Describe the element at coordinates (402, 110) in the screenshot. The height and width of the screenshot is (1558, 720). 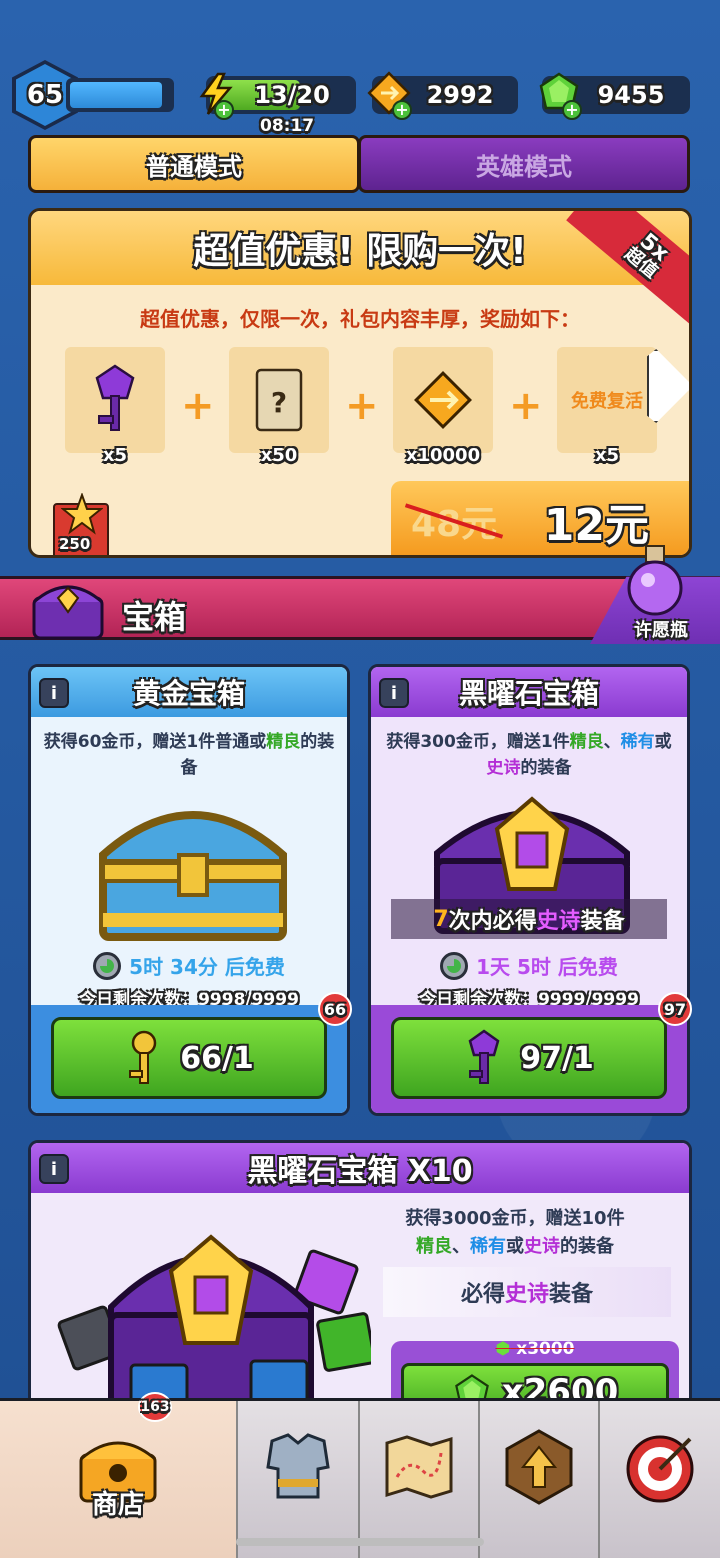
I see `gold-plus-button: +` at that location.